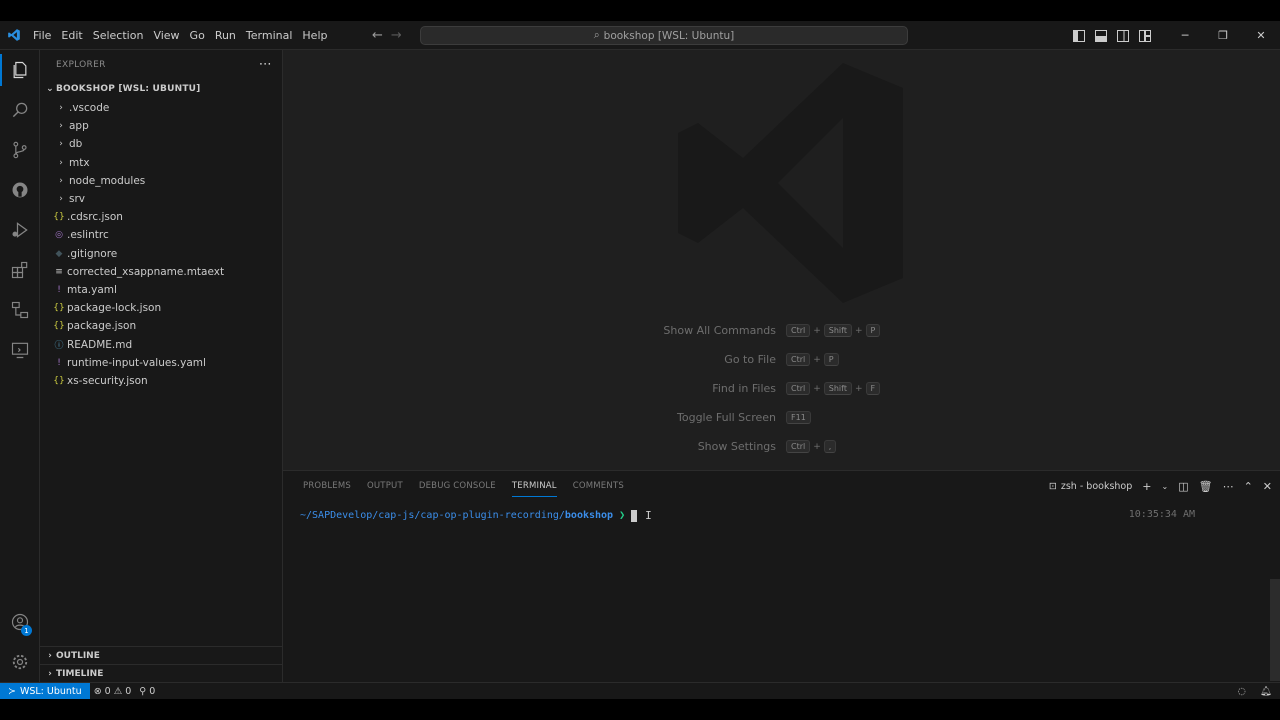 This screenshot has width=1280, height=720. What do you see at coordinates (669, 35) in the screenshot?
I see `command-center-label: bookshop [WSL: Ubuntu]` at bounding box center [669, 35].